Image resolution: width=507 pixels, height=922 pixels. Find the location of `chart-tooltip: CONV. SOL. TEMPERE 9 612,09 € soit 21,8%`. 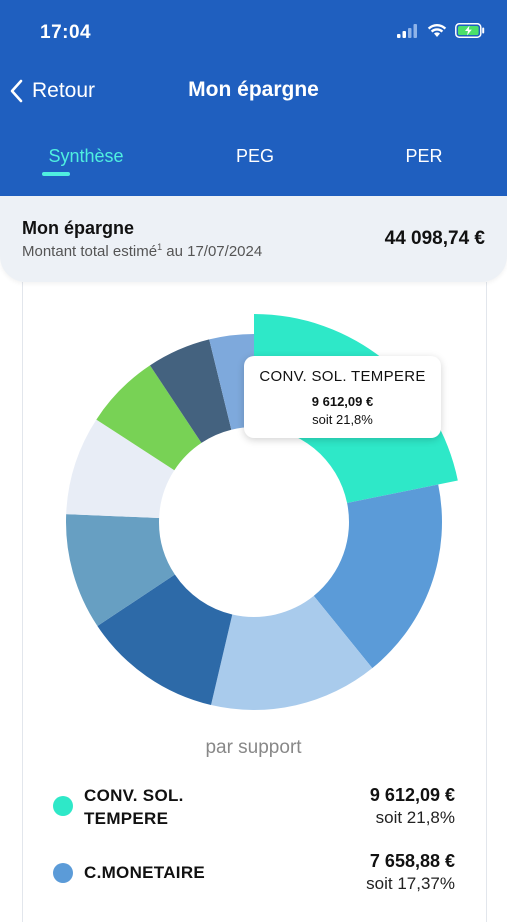

chart-tooltip: CONV. SOL. TEMPERE 9 612,09 € soit 21,8% is located at coordinates (342, 397).